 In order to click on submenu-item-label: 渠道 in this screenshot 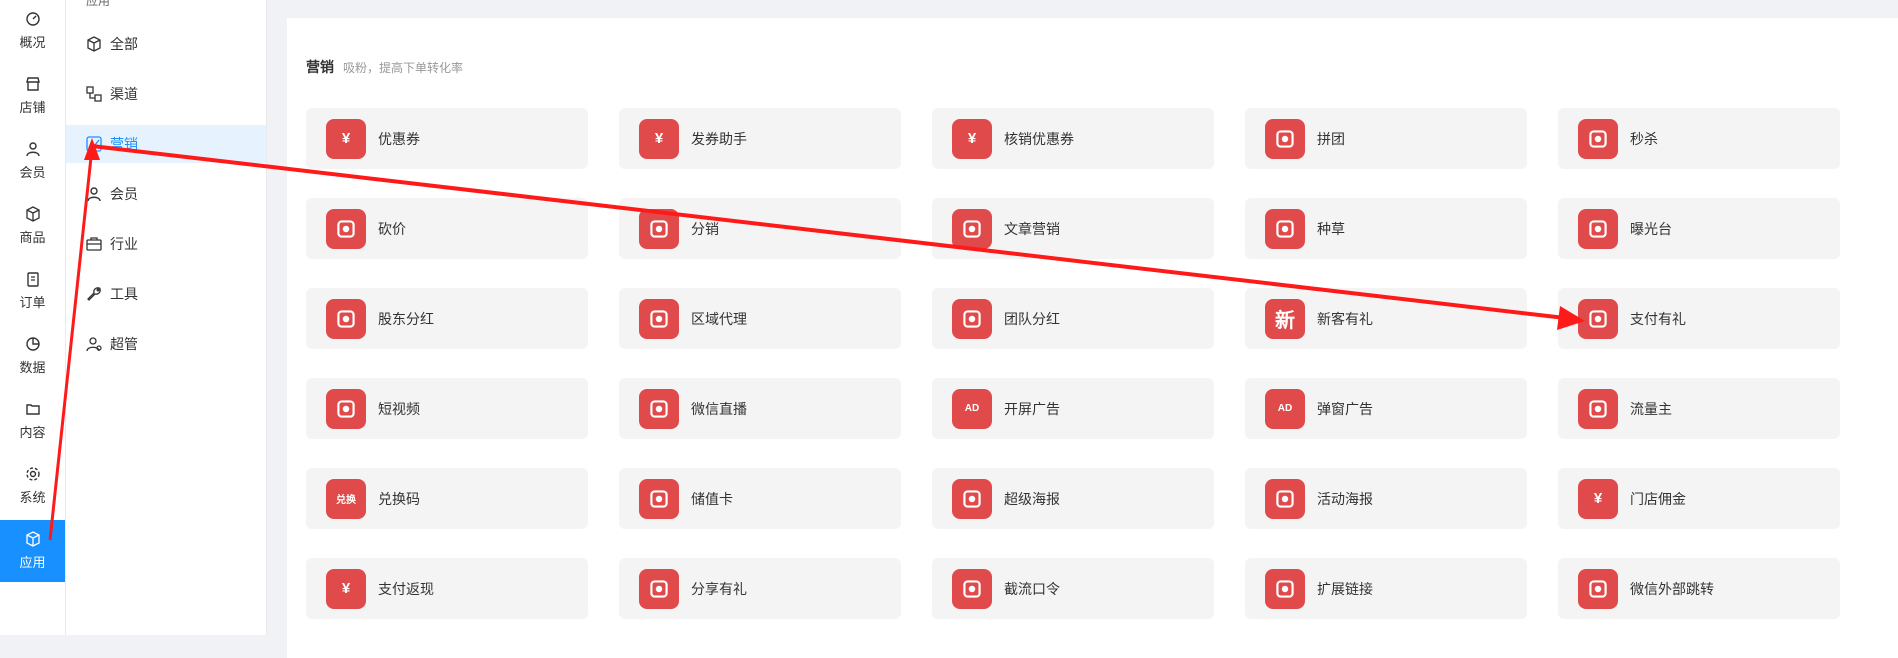, I will do `click(124, 94)`.